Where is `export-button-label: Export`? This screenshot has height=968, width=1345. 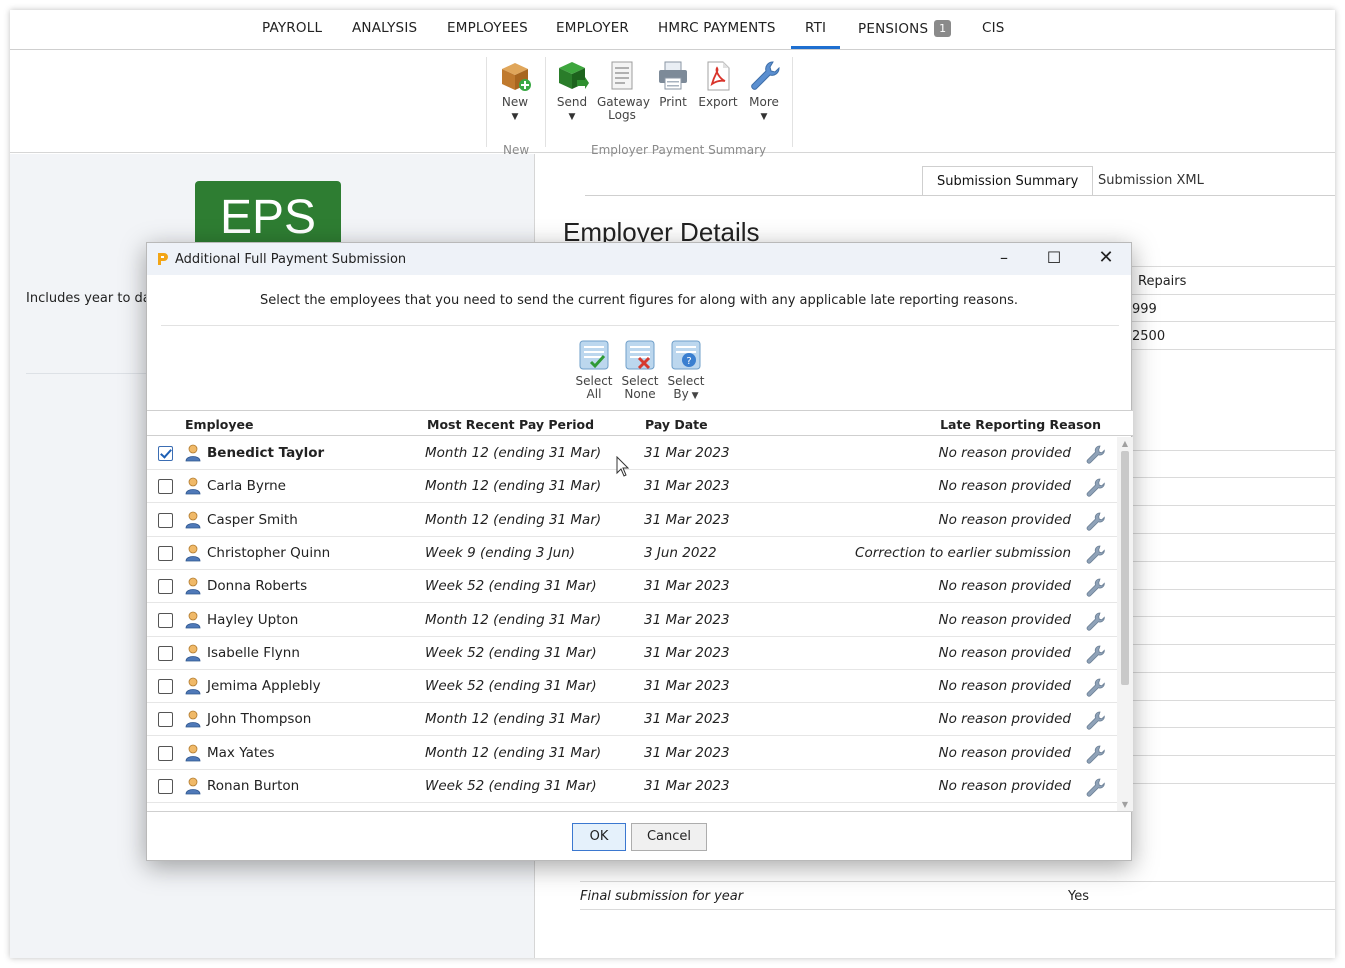 export-button-label: Export is located at coordinates (718, 102).